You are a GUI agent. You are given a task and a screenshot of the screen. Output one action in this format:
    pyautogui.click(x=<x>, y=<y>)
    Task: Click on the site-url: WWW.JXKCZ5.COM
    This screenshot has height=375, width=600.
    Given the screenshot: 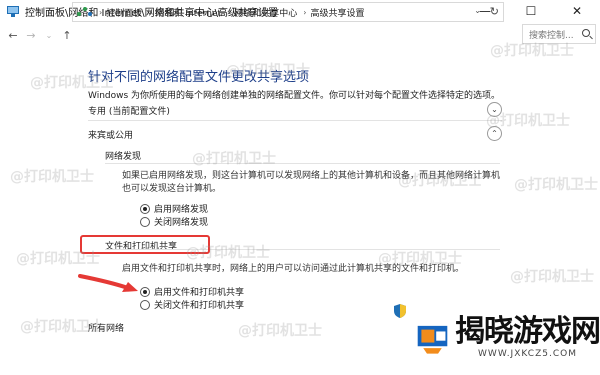 What is the action you would take?
    pyautogui.click(x=527, y=353)
    